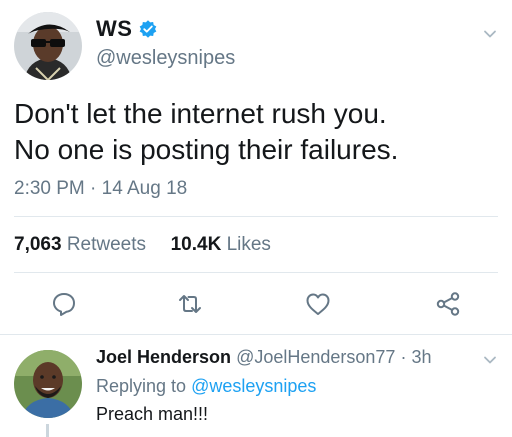 The height and width of the screenshot is (437, 512). What do you see at coordinates (315, 357) in the screenshot?
I see `reply-author-handle: @JoelHenderson77` at bounding box center [315, 357].